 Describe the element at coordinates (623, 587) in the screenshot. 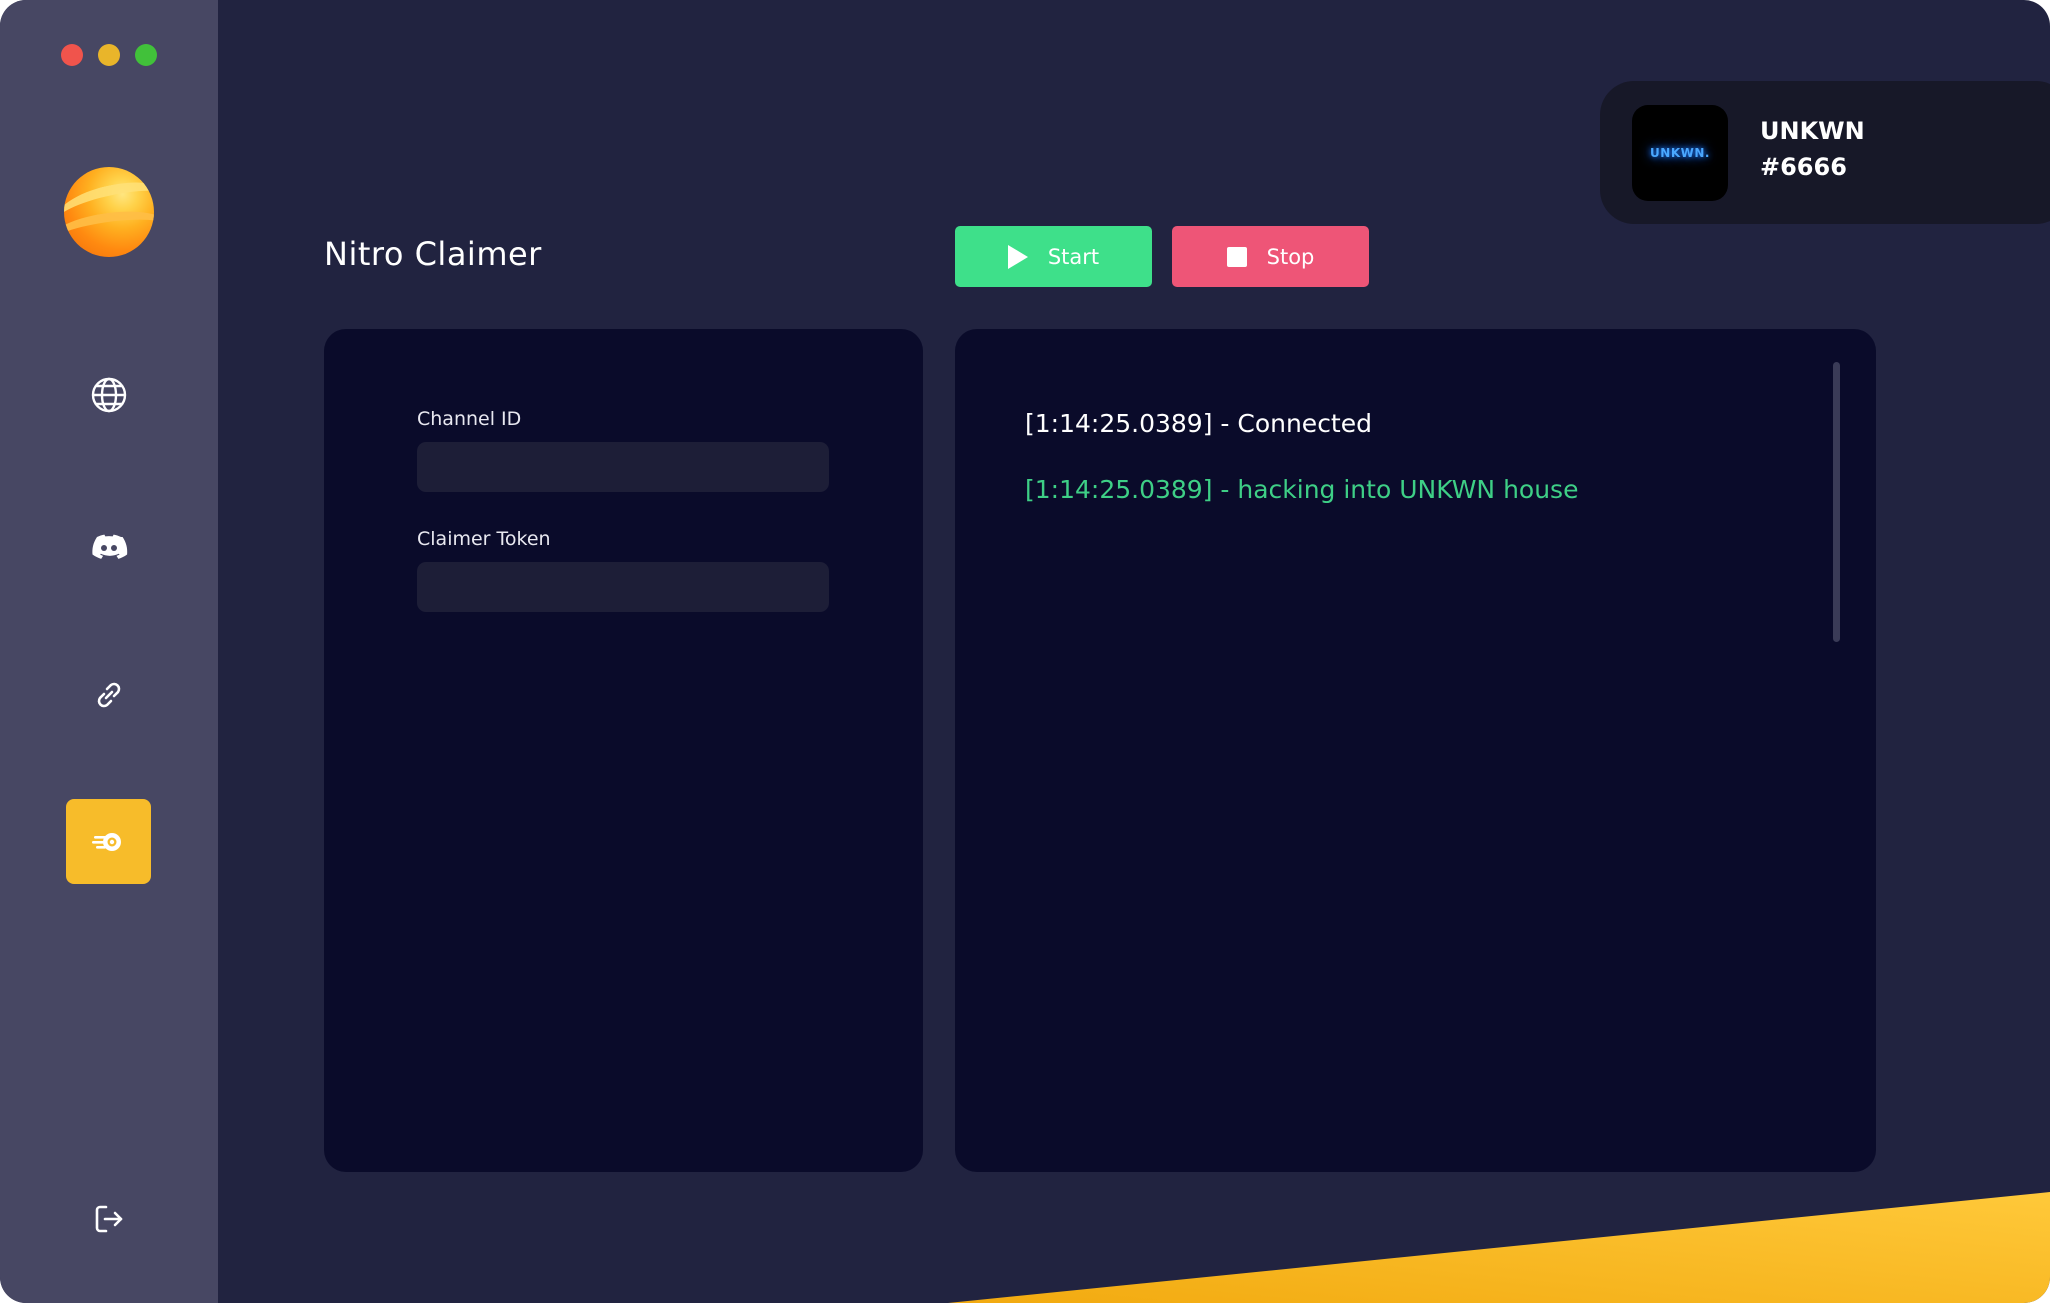

I see `claimer-token-input` at that location.